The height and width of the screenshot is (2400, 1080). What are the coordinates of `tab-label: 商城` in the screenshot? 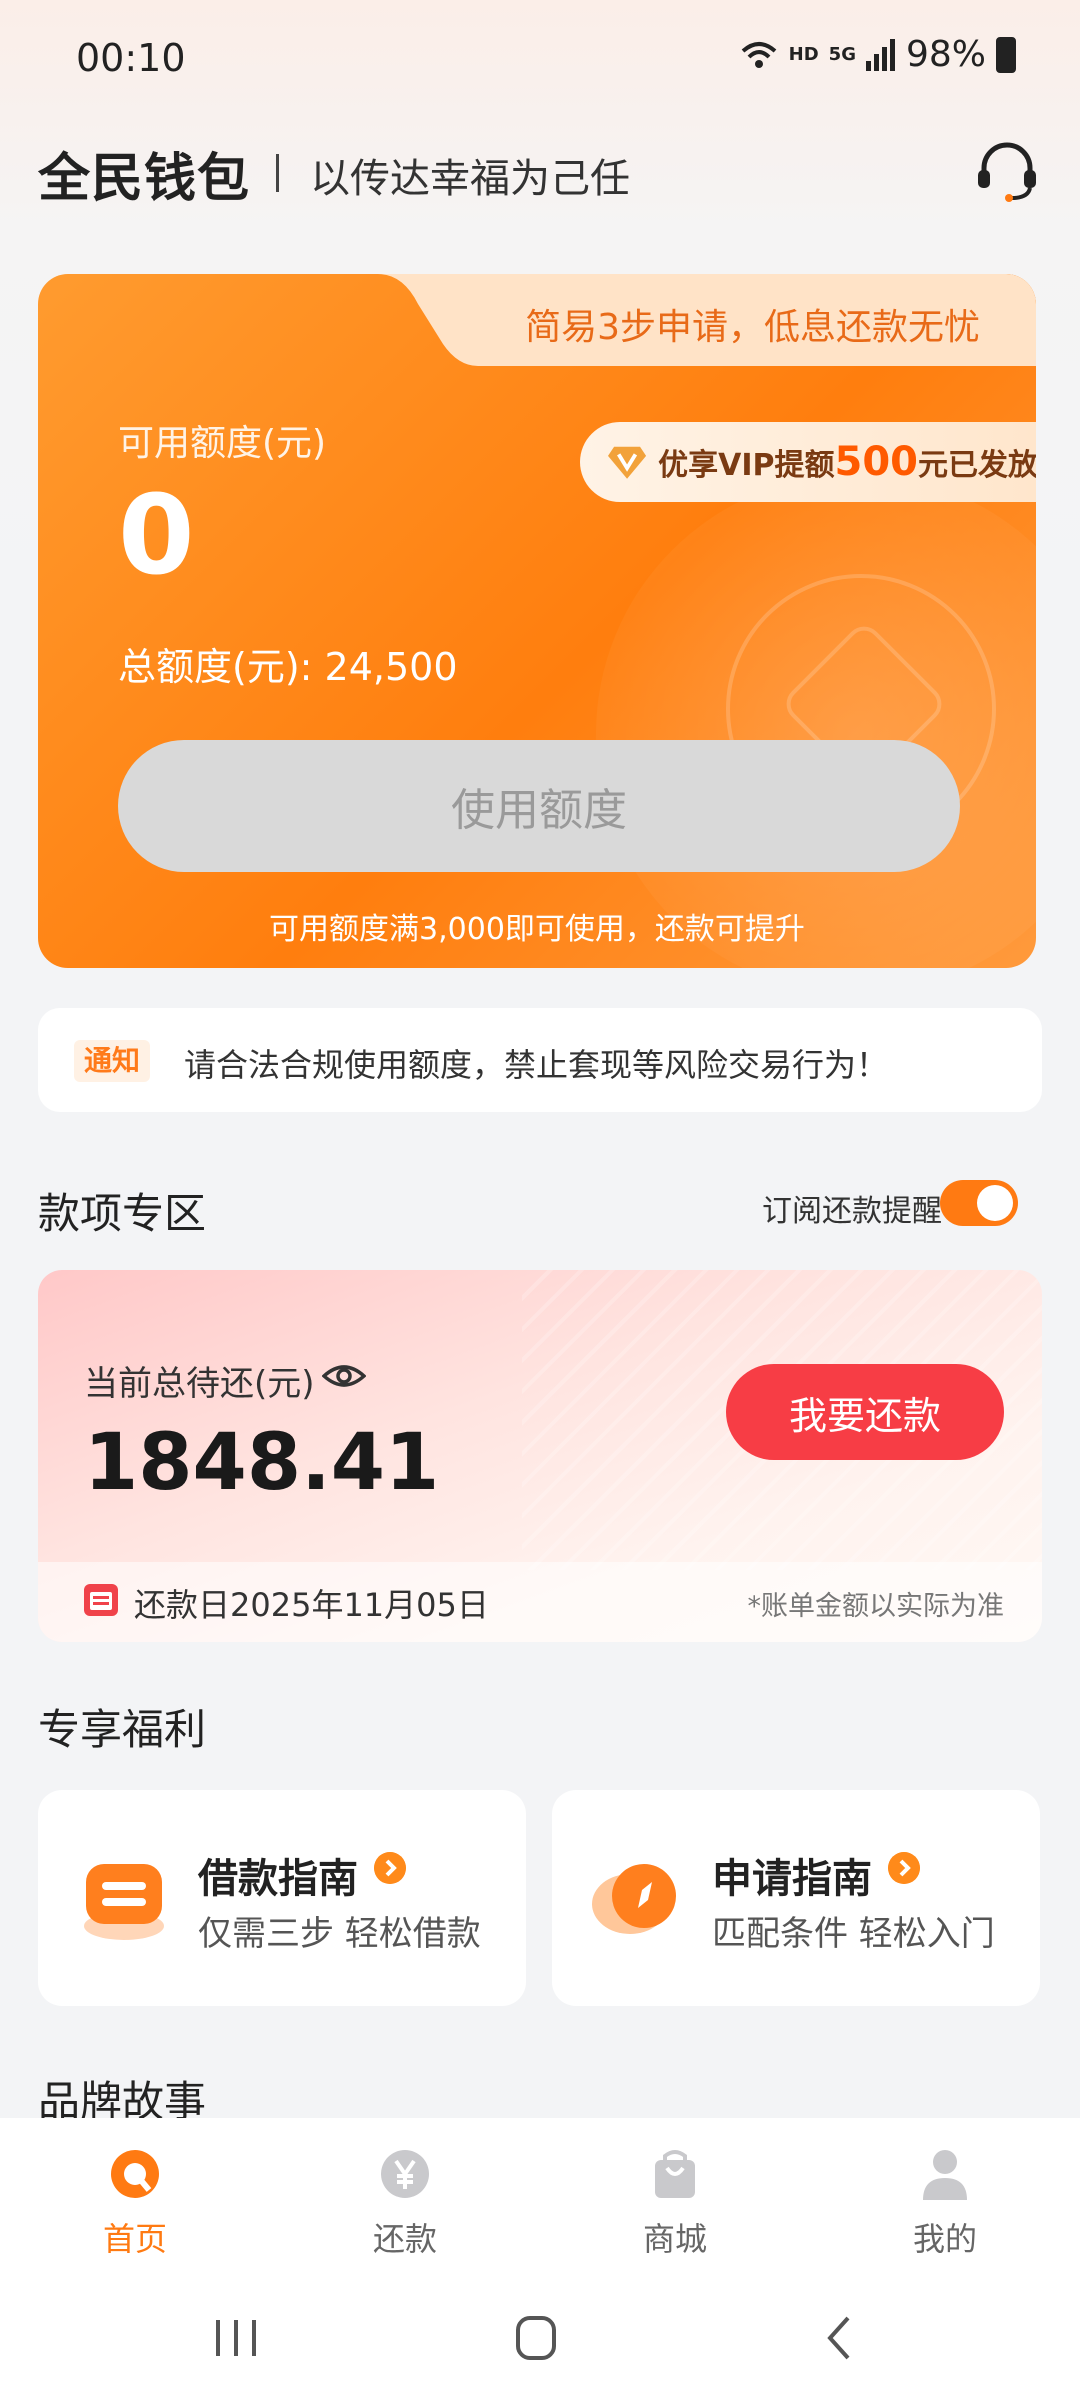 It's located at (674, 2239).